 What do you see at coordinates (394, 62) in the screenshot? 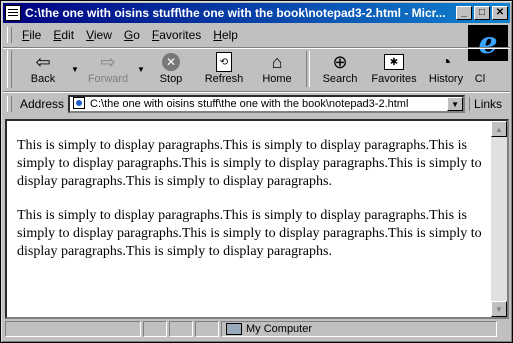
I see `favorites-folder-icon: ✱` at bounding box center [394, 62].